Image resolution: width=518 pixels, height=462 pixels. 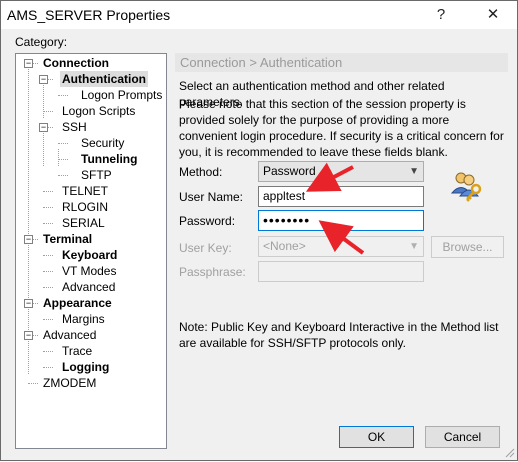 What do you see at coordinates (510, 453) in the screenshot?
I see `resize-grip-icon` at bounding box center [510, 453].